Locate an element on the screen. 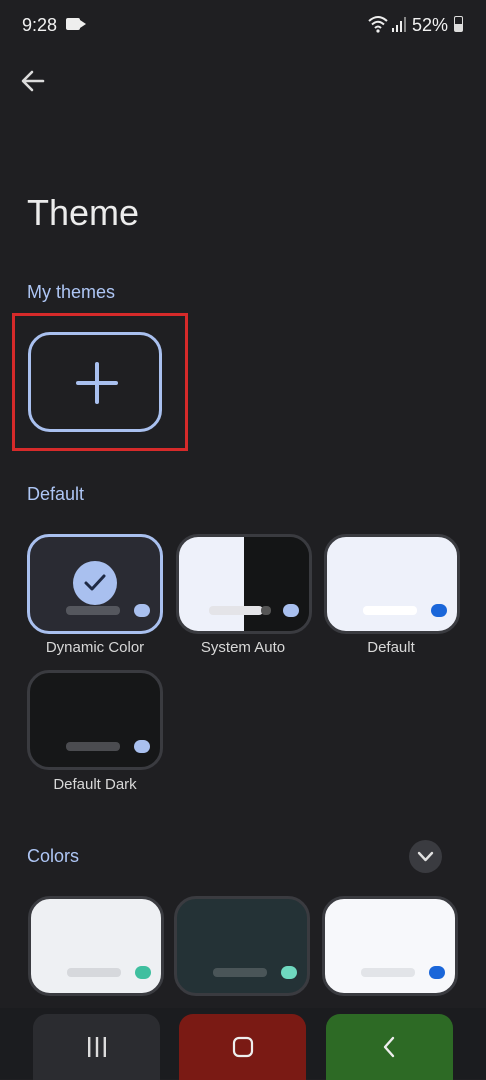 Image resolution: width=486 pixels, height=1080 pixels. recents-icon is located at coordinates (96, 1047).